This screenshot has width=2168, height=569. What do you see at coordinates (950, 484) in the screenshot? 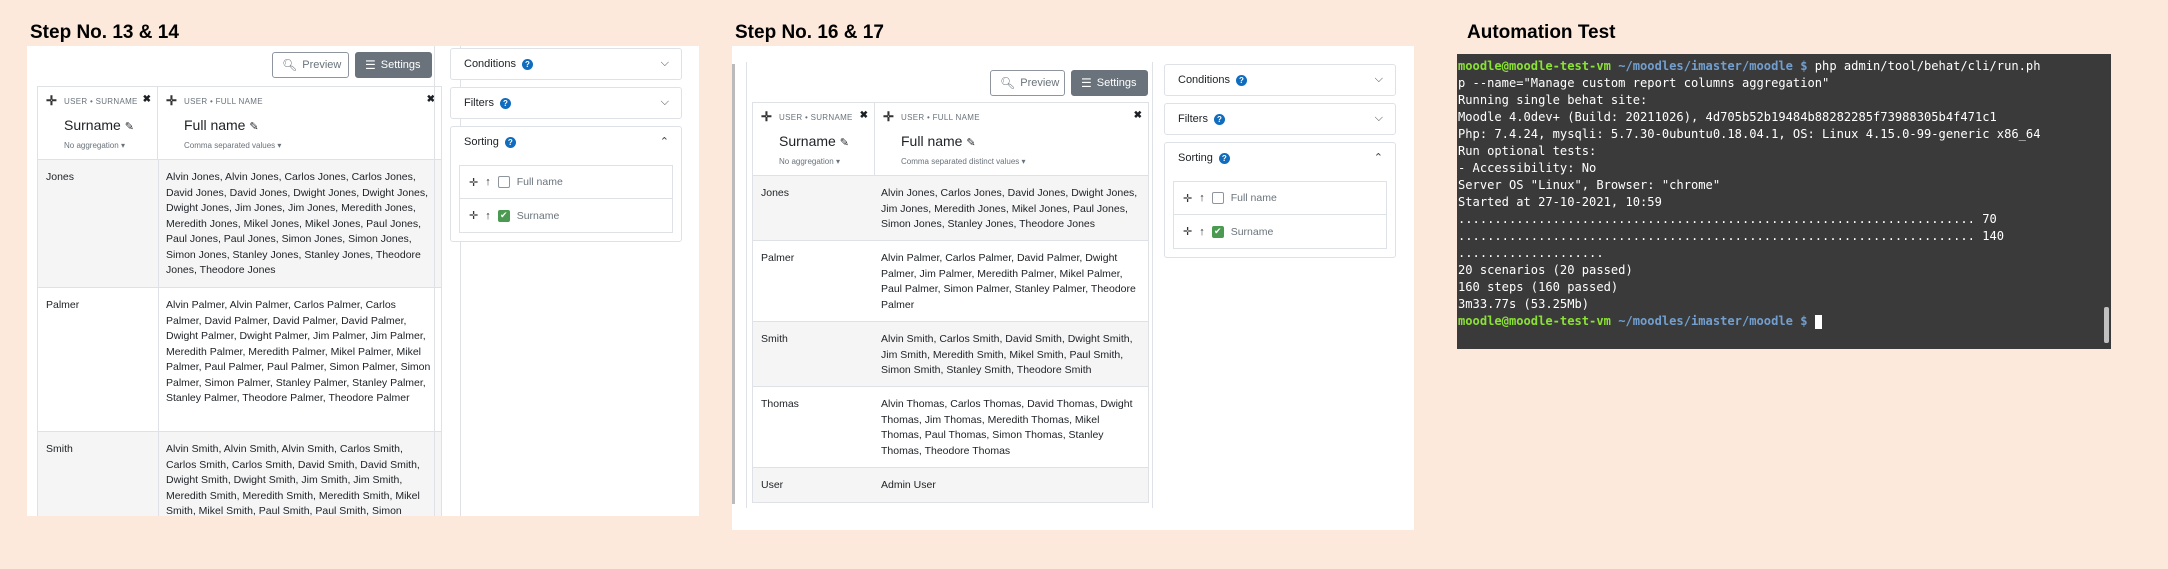
I see `table-row: User Admin User` at bounding box center [950, 484].